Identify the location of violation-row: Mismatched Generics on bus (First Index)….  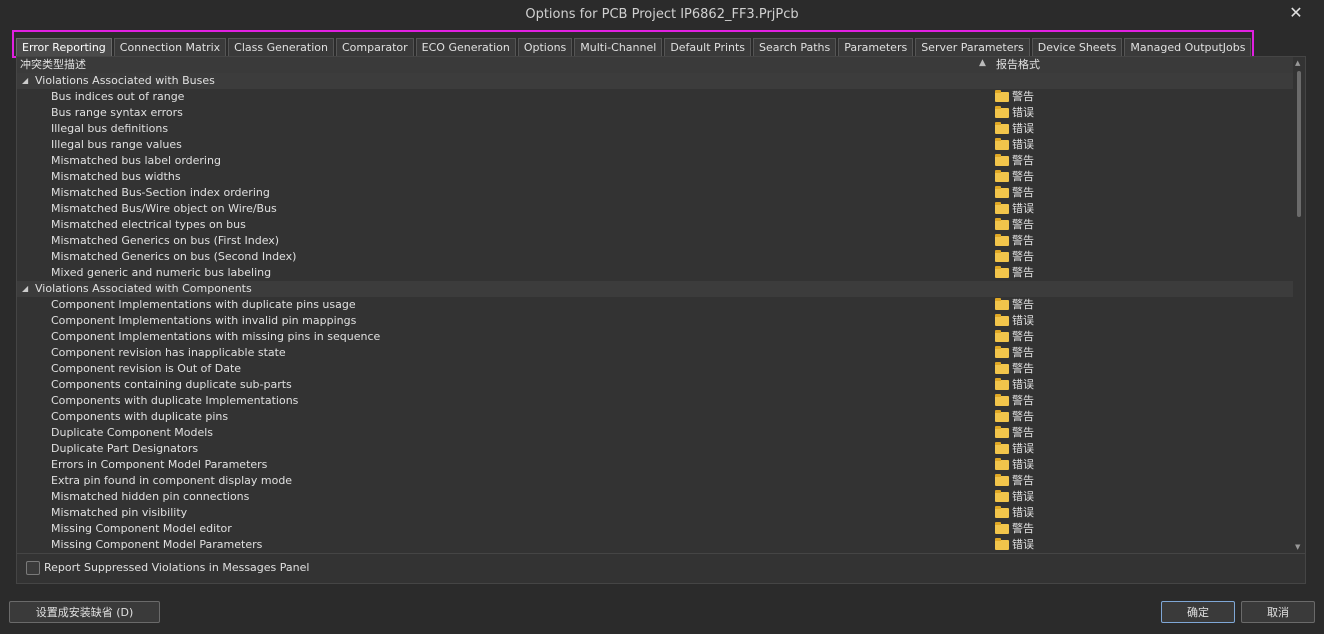
(655, 241).